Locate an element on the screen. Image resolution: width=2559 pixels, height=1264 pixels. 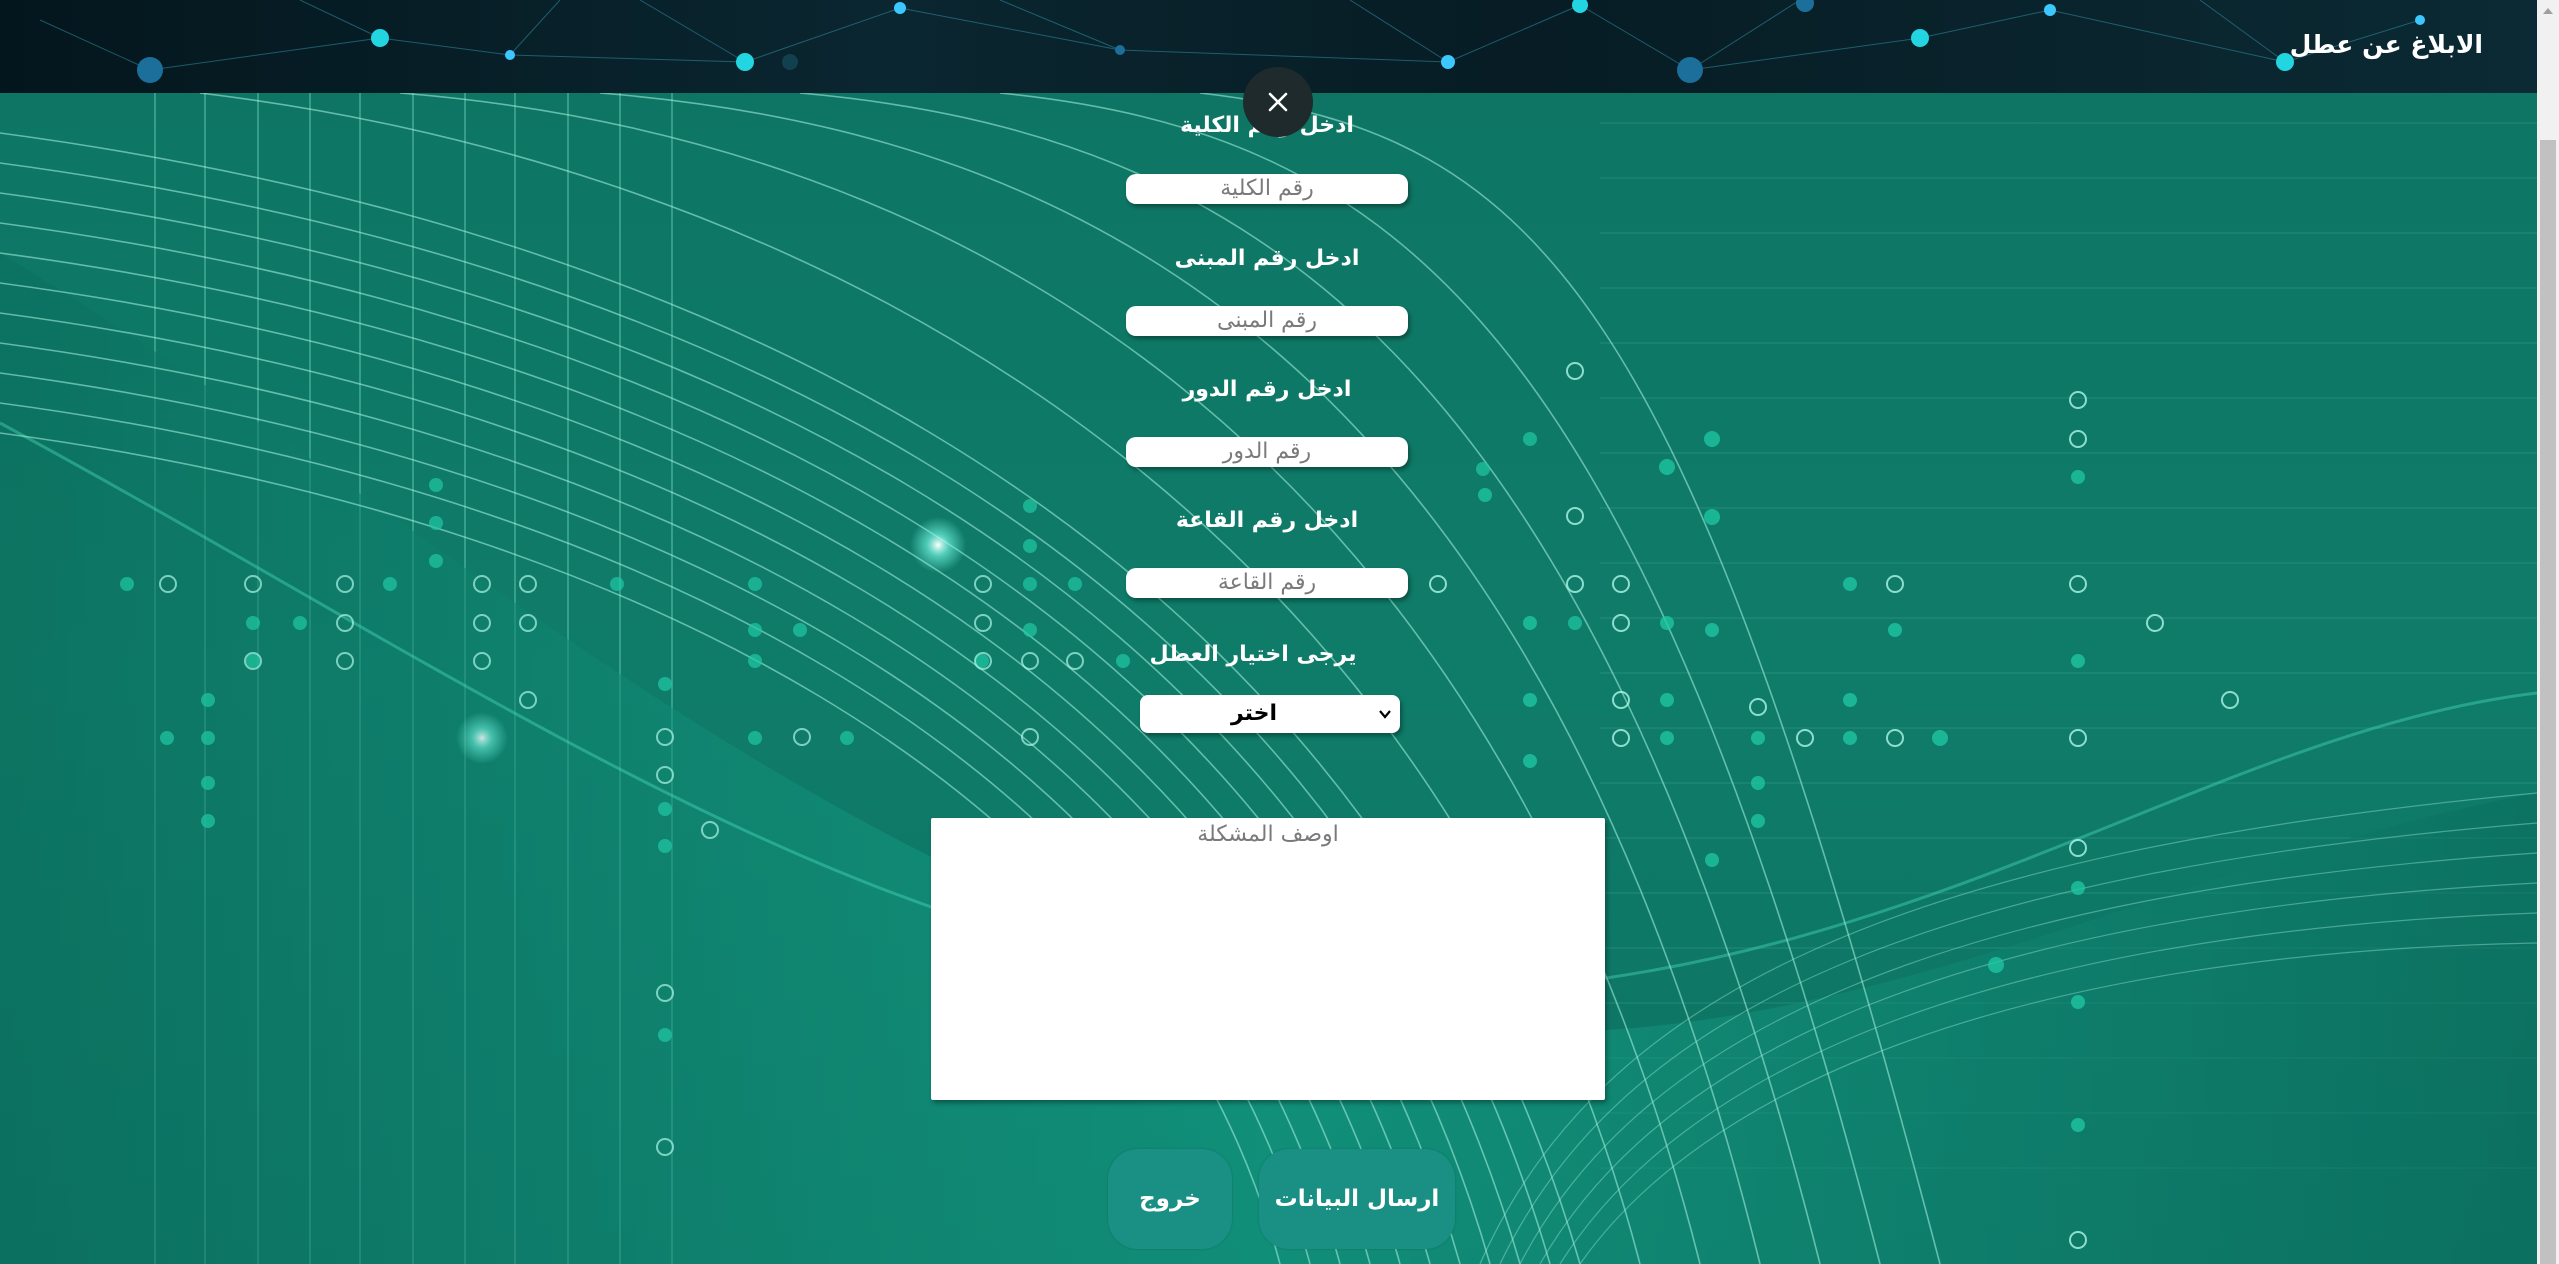
room-input: رقم القاعة is located at coordinates (1267, 583).